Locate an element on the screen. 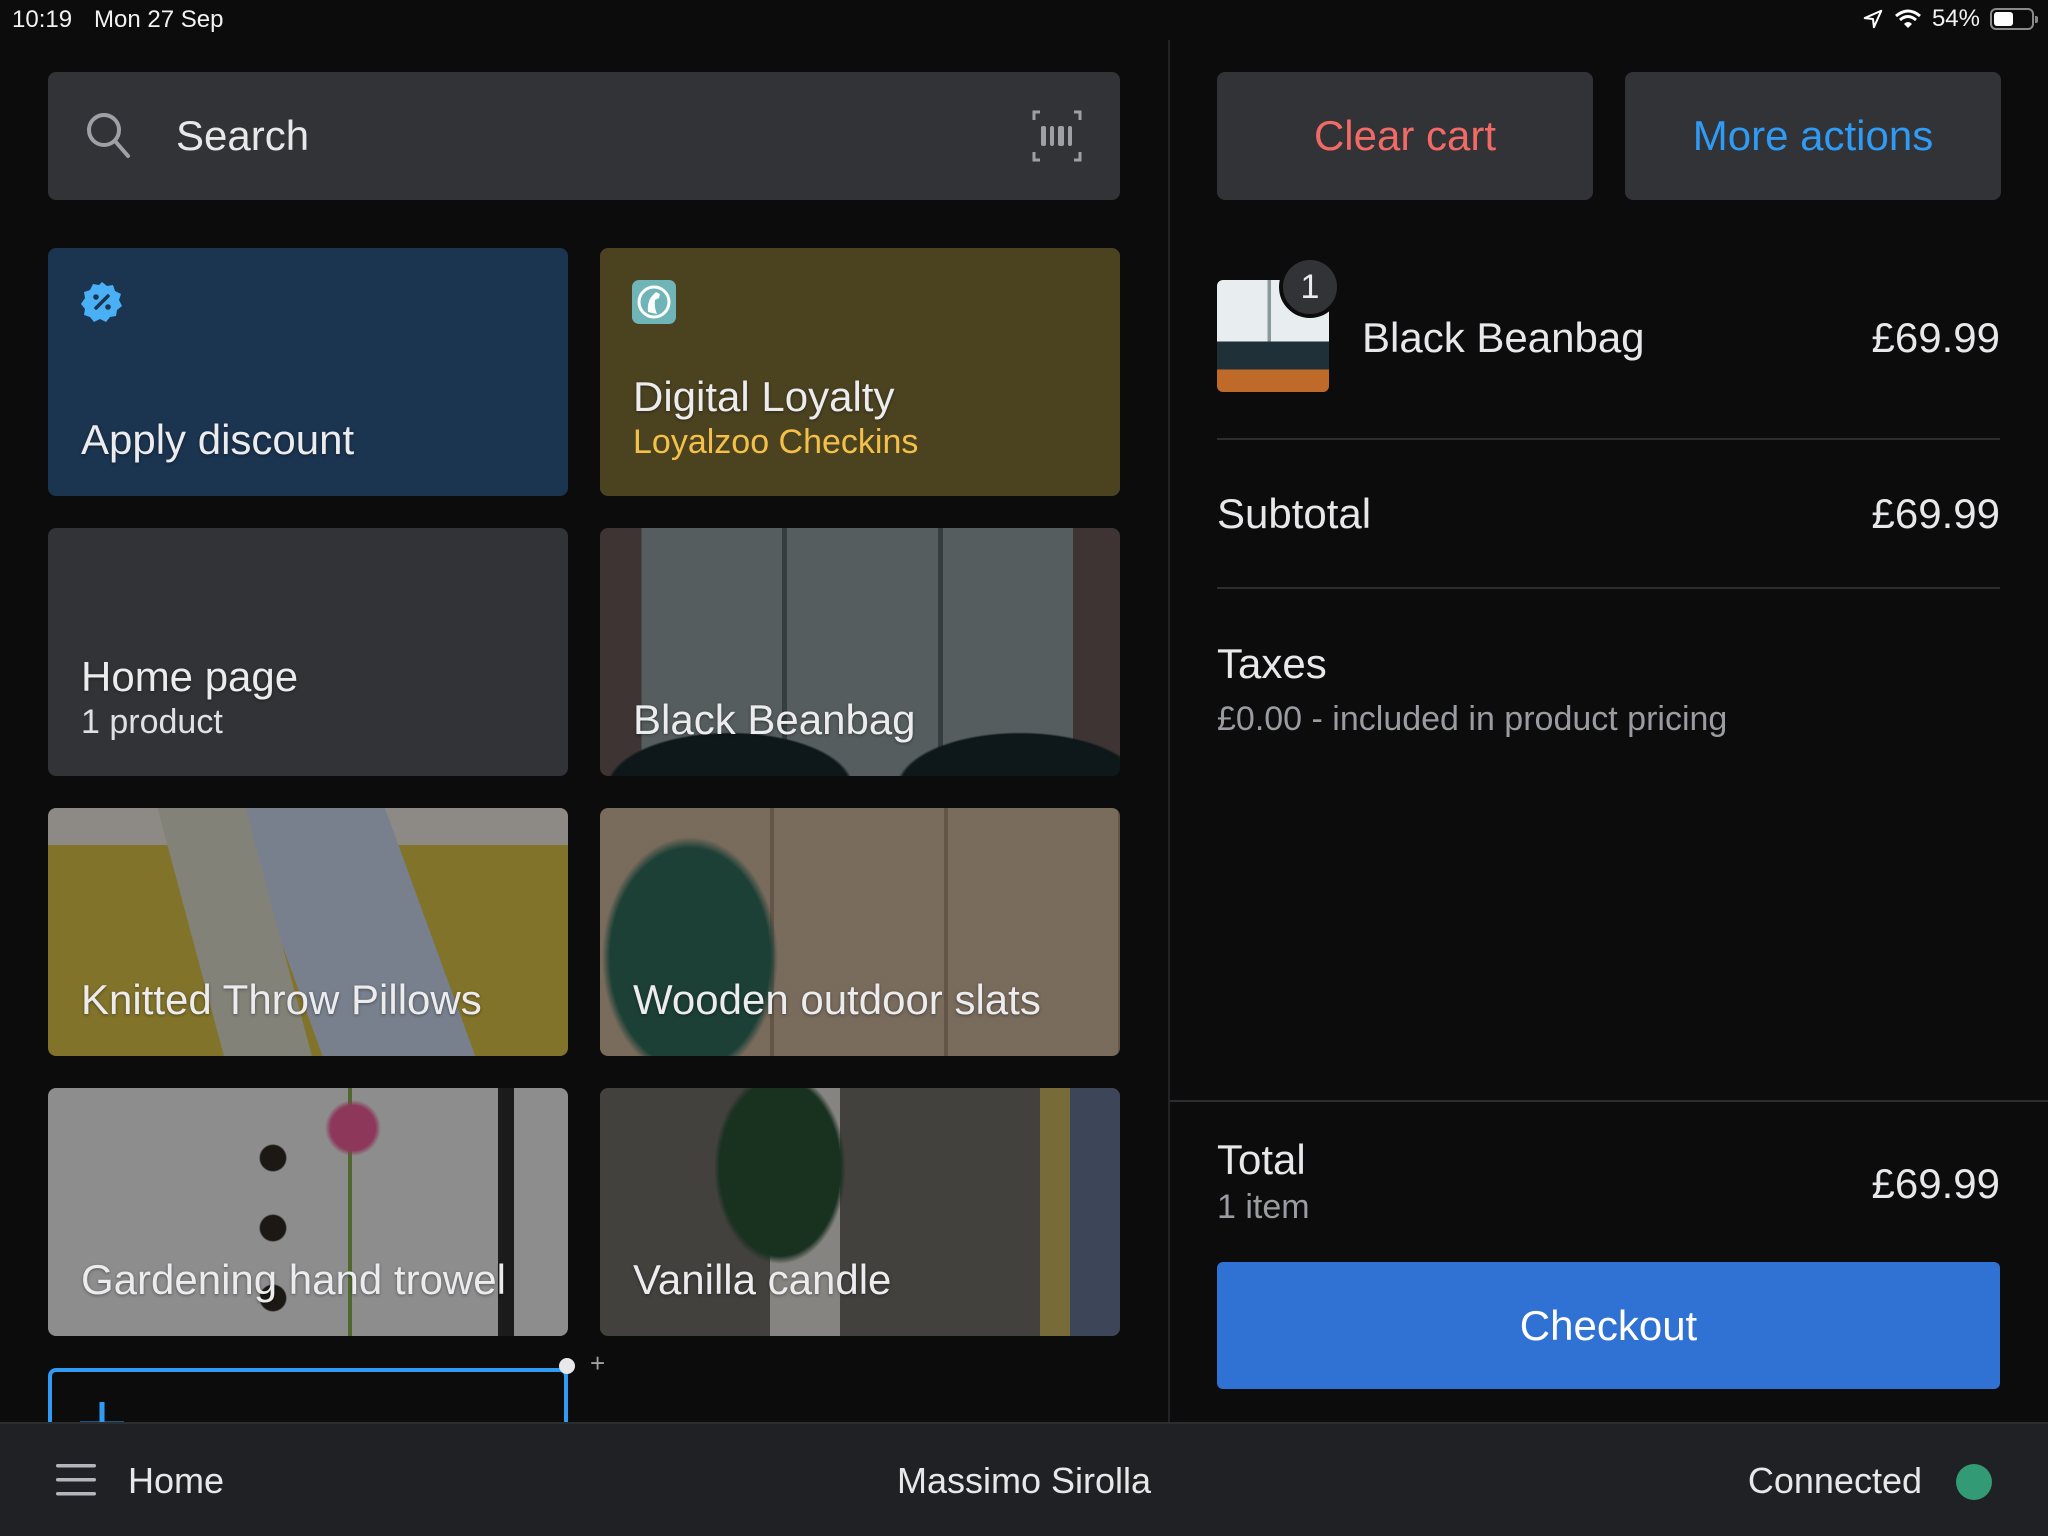 The image size is (2048, 1536). tile-digital-loyalty: Digital Loyalty Loyalzoo Checkins is located at coordinates (860, 372).